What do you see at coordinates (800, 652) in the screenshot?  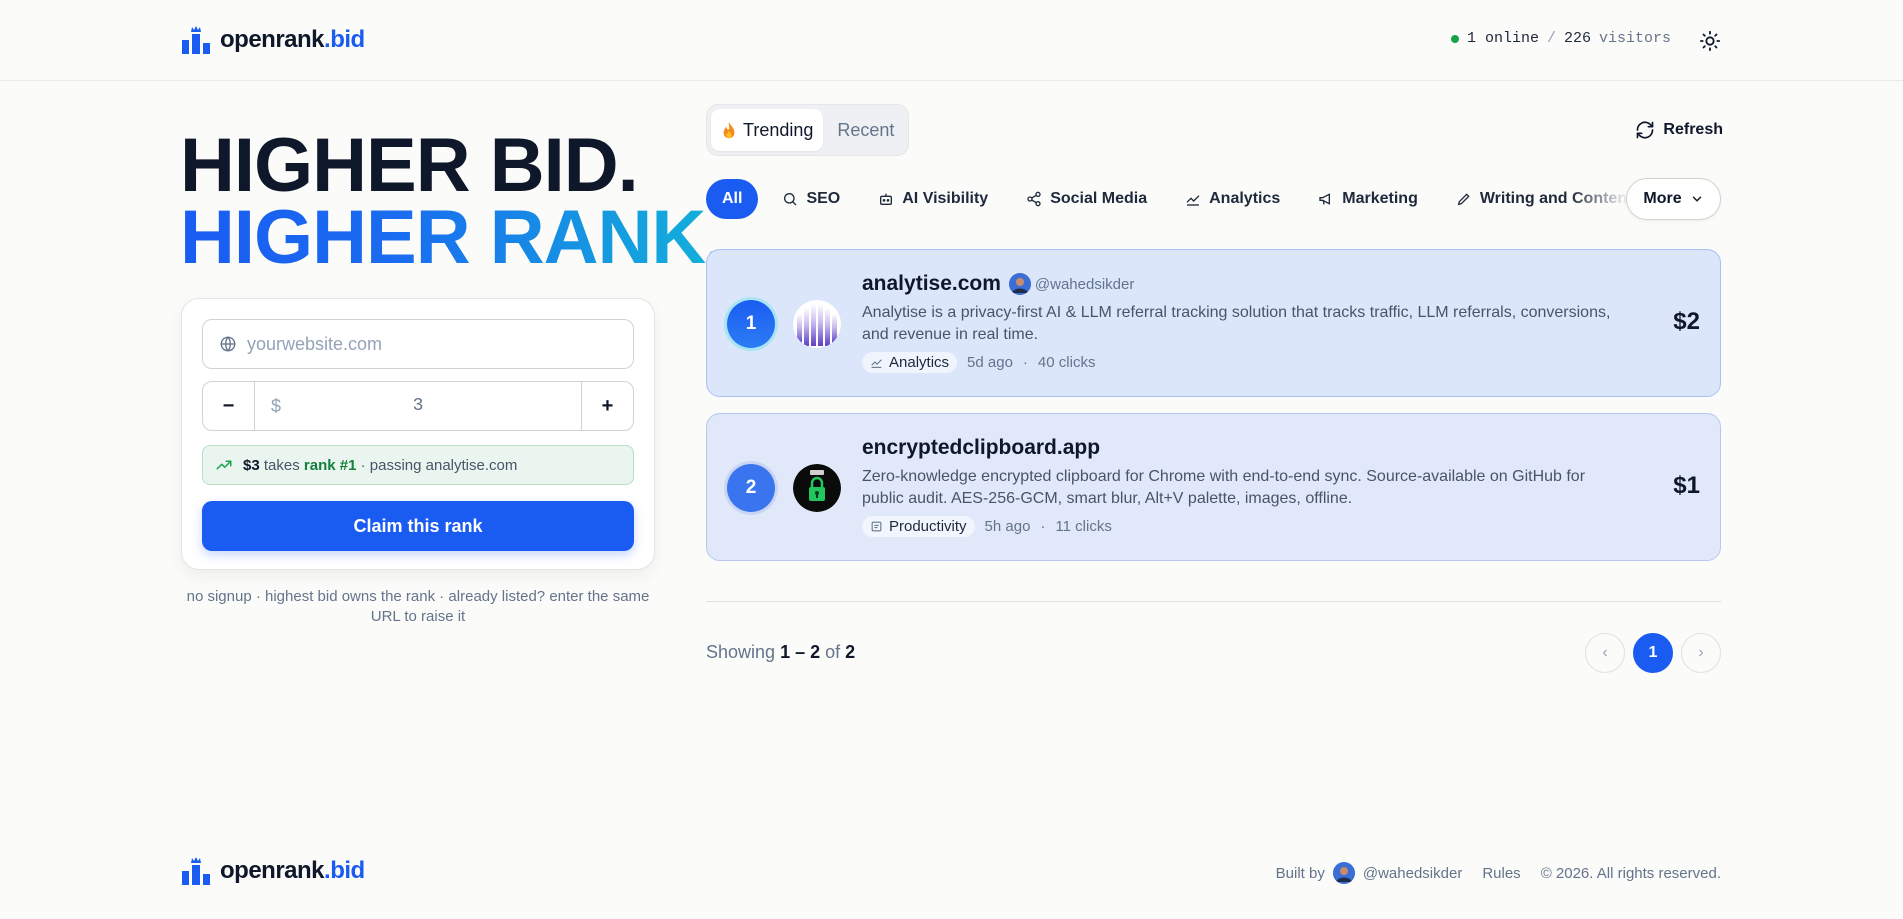 I see `results-range: 1 – 2` at bounding box center [800, 652].